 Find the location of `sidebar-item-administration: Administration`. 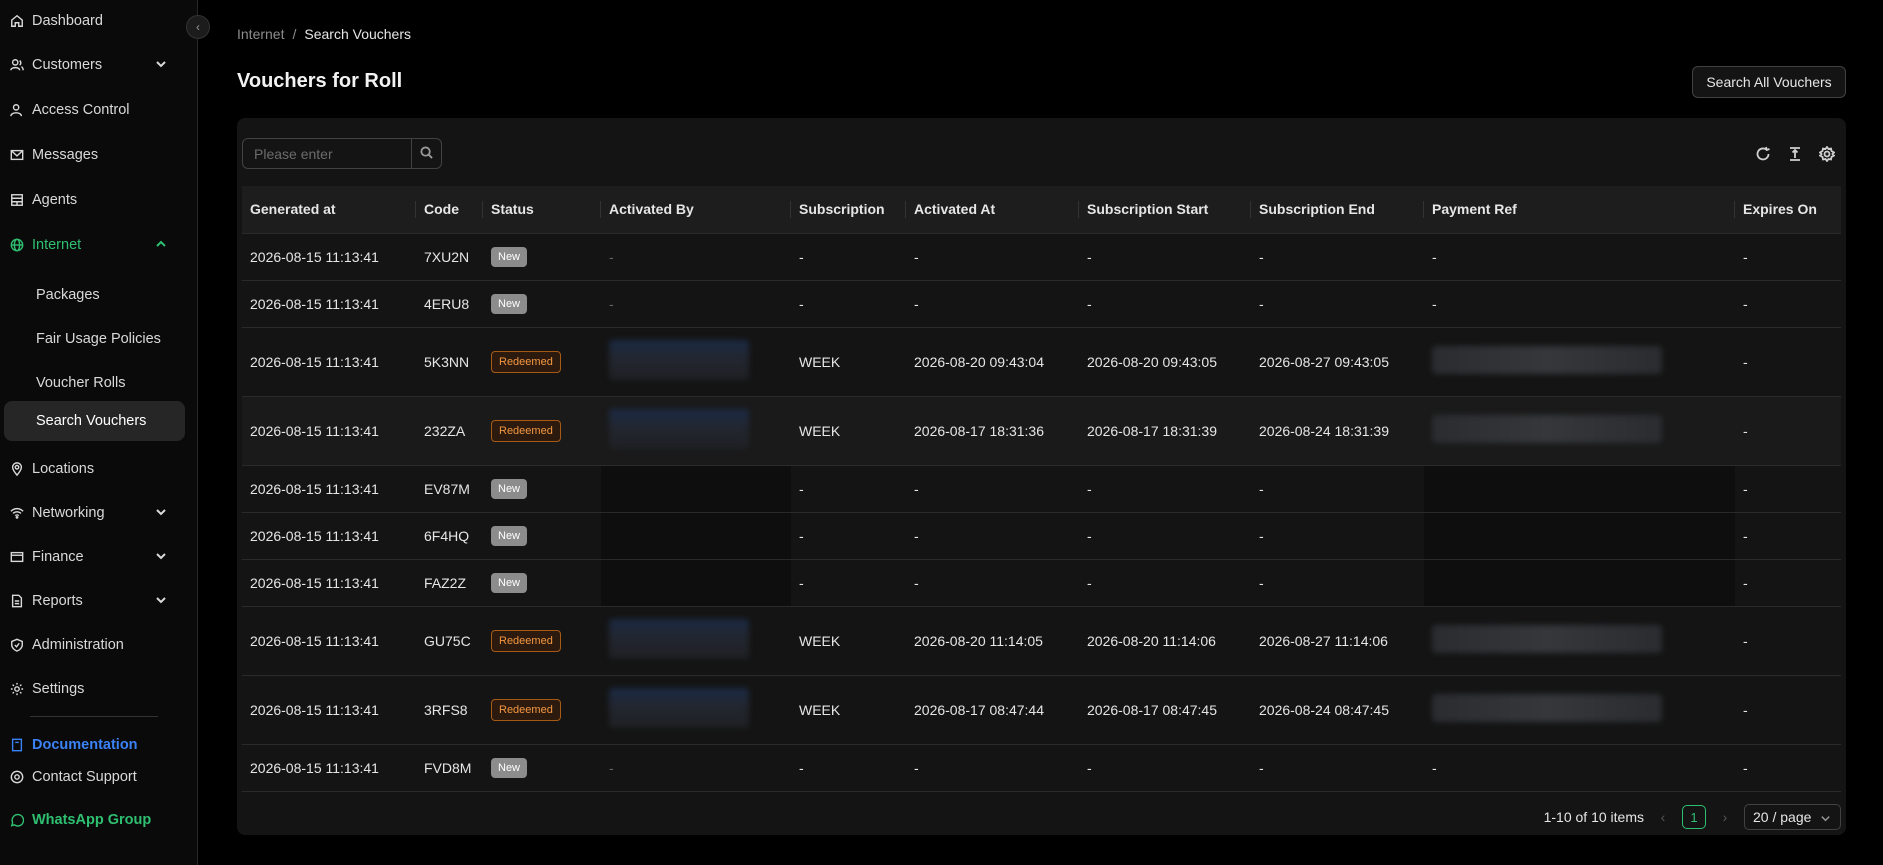

sidebar-item-administration: Administration is located at coordinates (92, 645).